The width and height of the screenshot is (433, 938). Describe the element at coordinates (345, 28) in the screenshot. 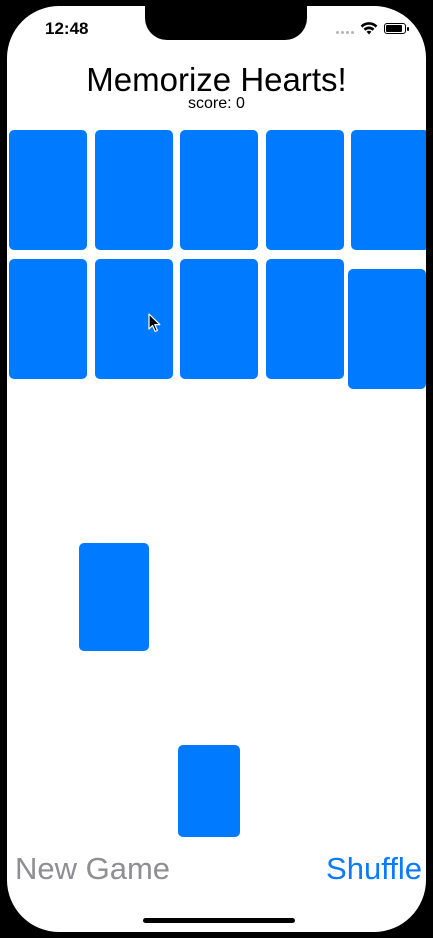

I see `cellular-signal-icon` at that location.